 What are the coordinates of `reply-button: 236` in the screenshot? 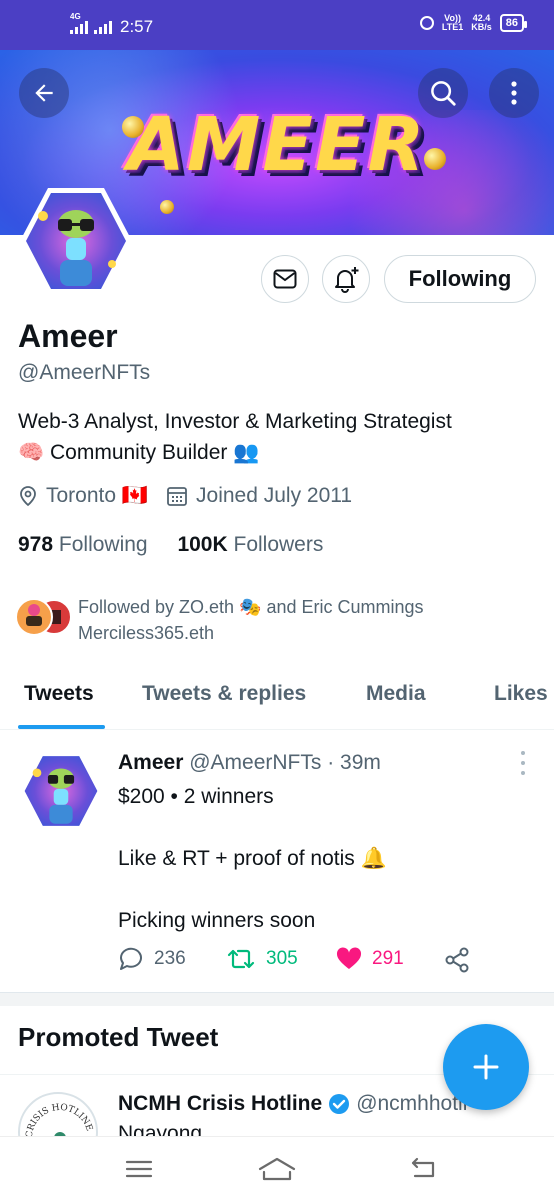 It's located at (152, 959).